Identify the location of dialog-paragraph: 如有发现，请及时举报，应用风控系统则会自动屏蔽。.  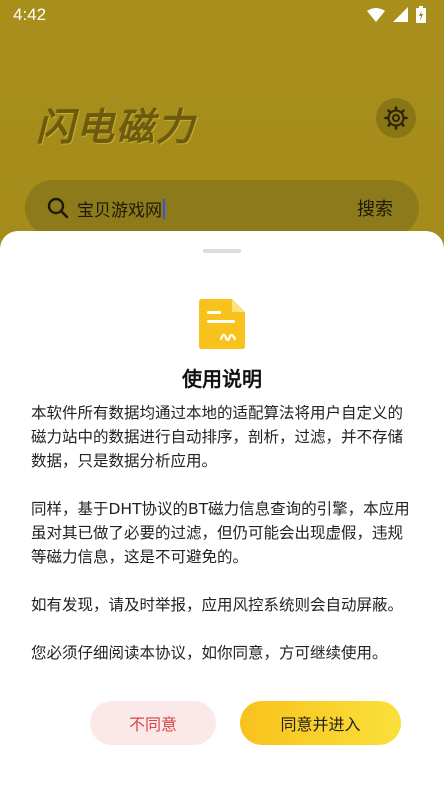
(217, 605).